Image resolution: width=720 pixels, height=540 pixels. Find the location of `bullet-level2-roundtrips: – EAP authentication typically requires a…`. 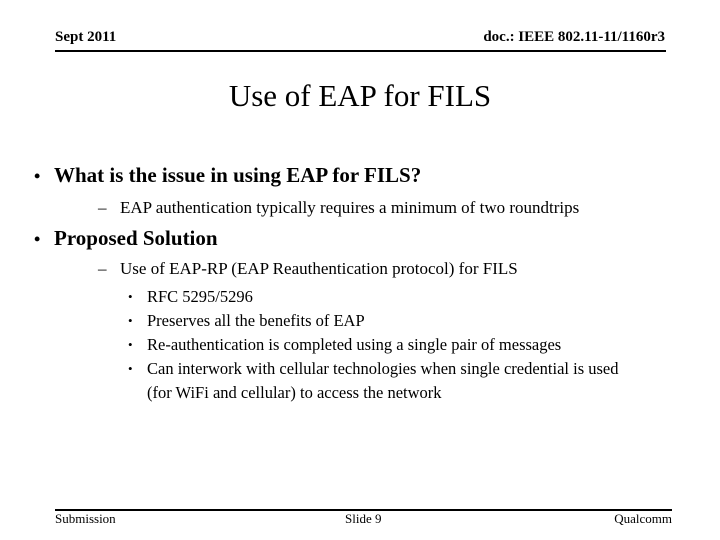

bullet-level2-roundtrips: – EAP authentication typically requires a… is located at coordinates (338, 208).